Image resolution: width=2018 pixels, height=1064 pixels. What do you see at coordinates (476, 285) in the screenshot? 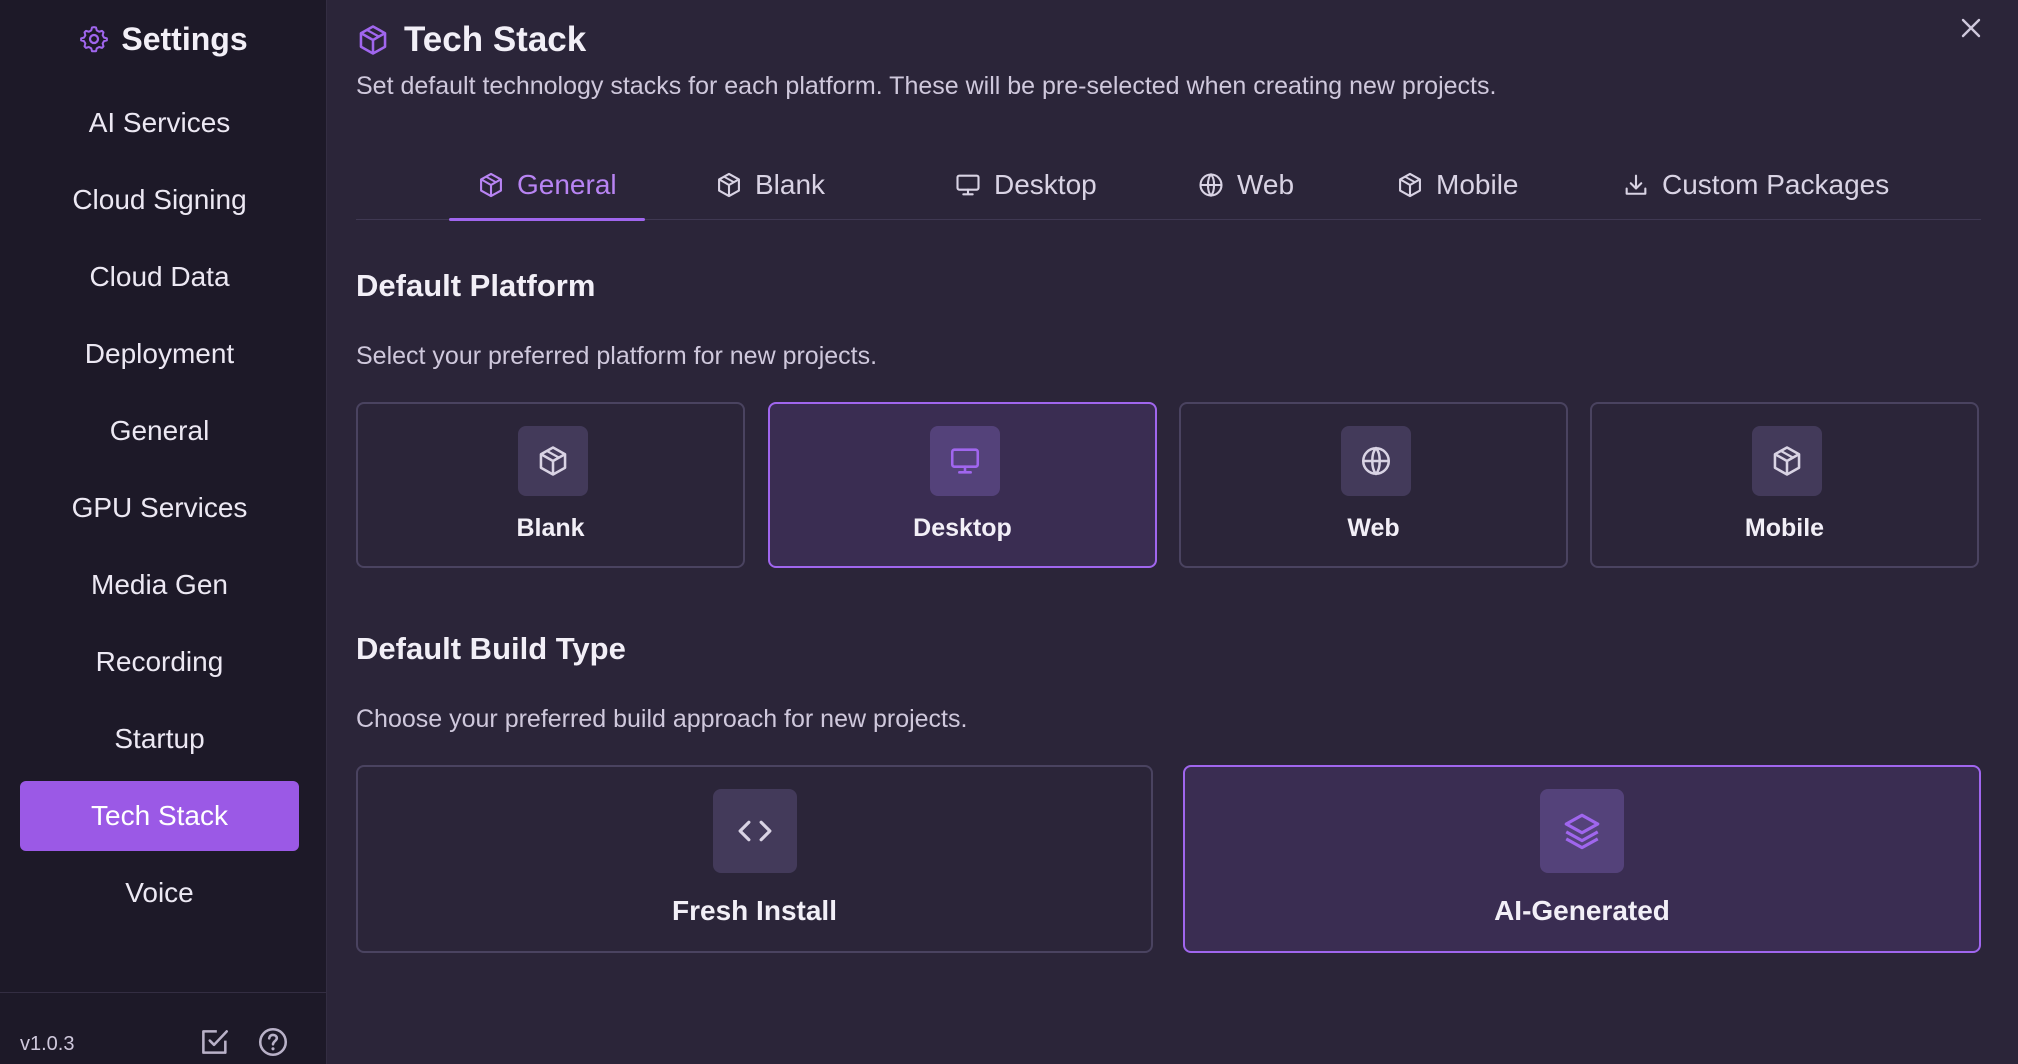
I see `section-title-platform: Default Platform` at bounding box center [476, 285].